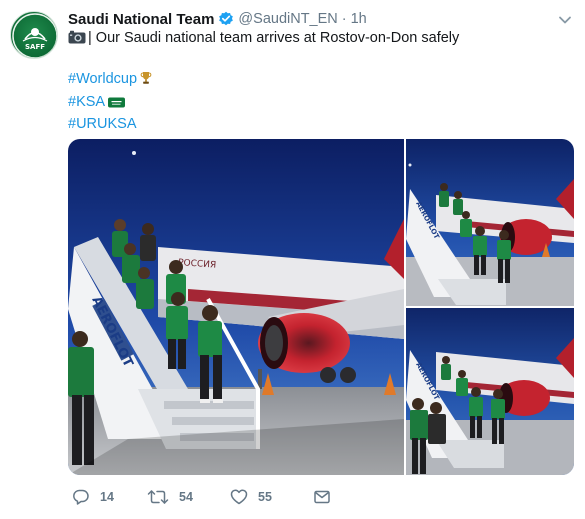  What do you see at coordinates (251, 497) in the screenshot?
I see `like-button: 55` at bounding box center [251, 497].